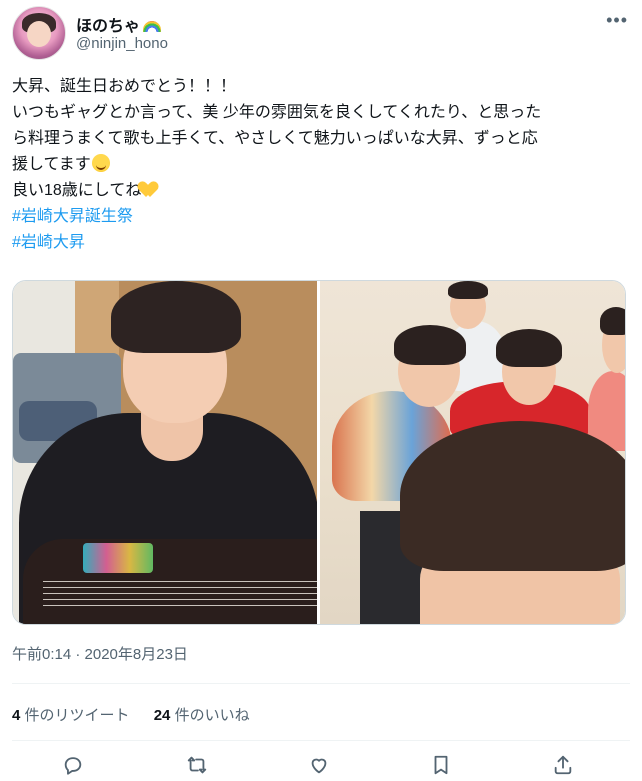 The height and width of the screenshot is (781, 642). I want to click on smiling-face-icon, so click(100, 163).